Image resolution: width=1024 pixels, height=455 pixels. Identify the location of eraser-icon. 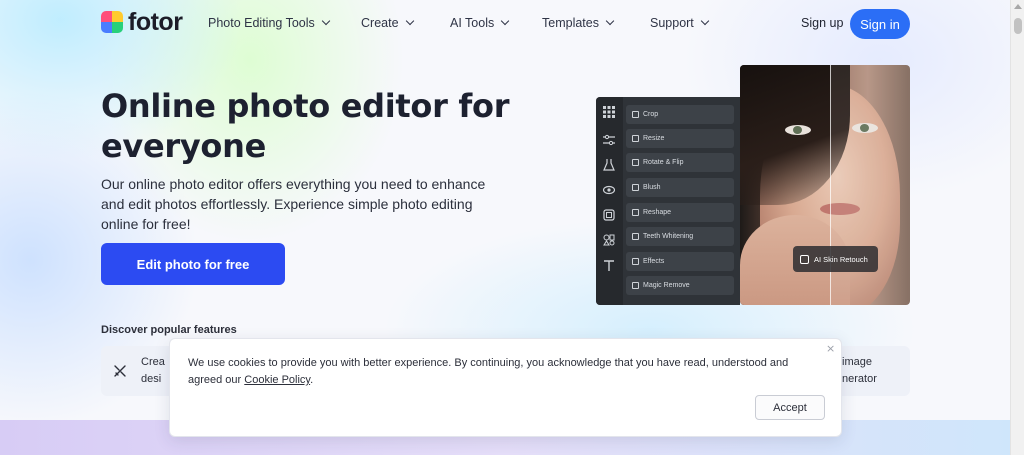
(635, 285).